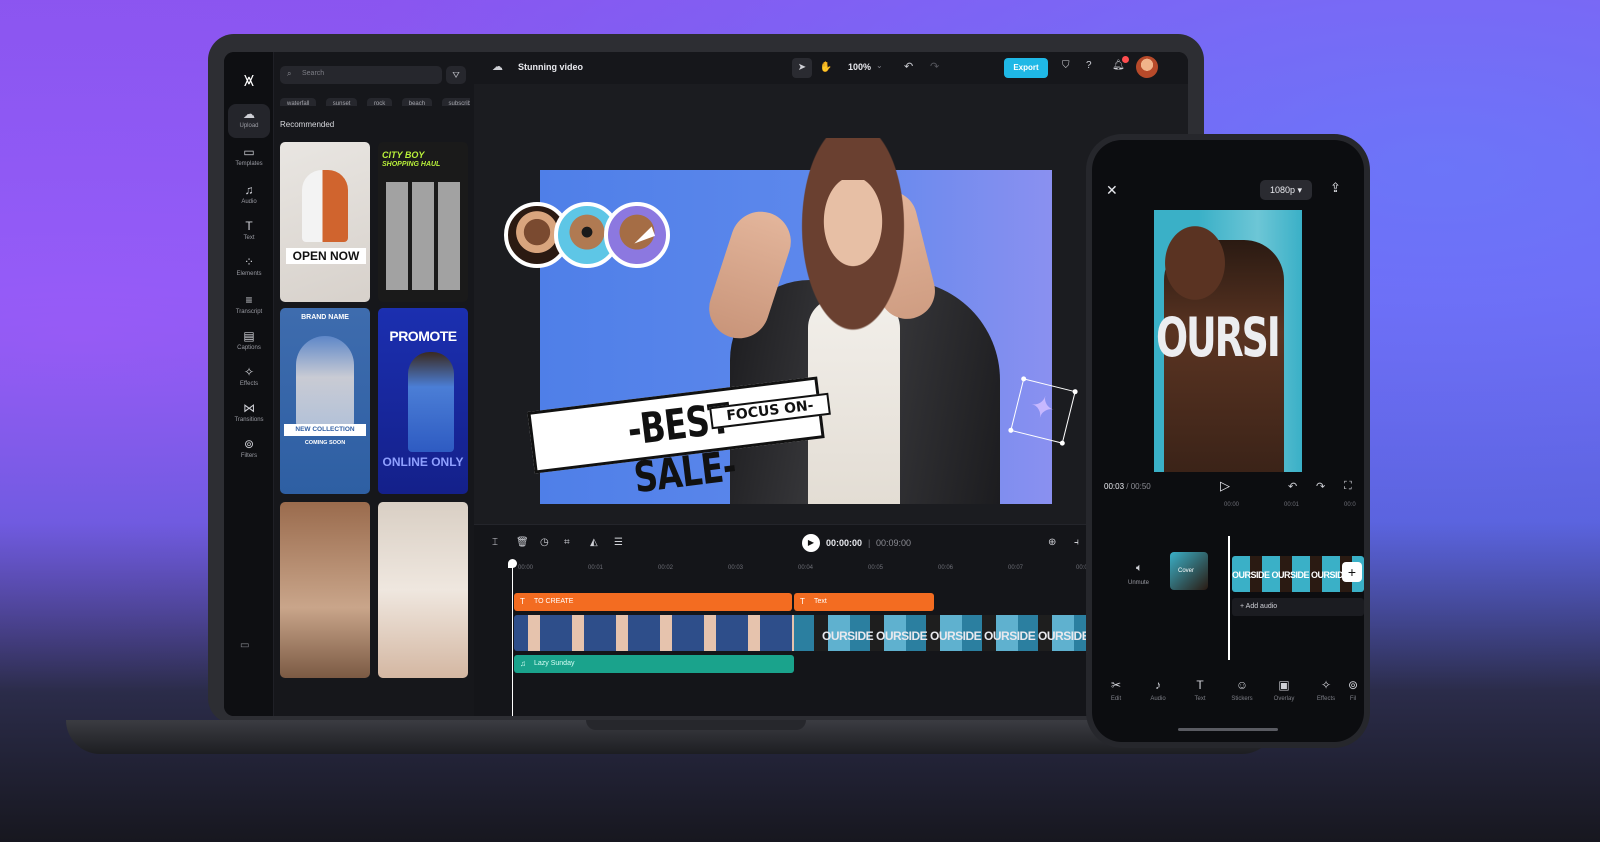 Image resolution: width=1600 pixels, height=842 pixels. Describe the element at coordinates (802, 68) in the screenshot. I see `select-pointer-icon: ➤` at that location.